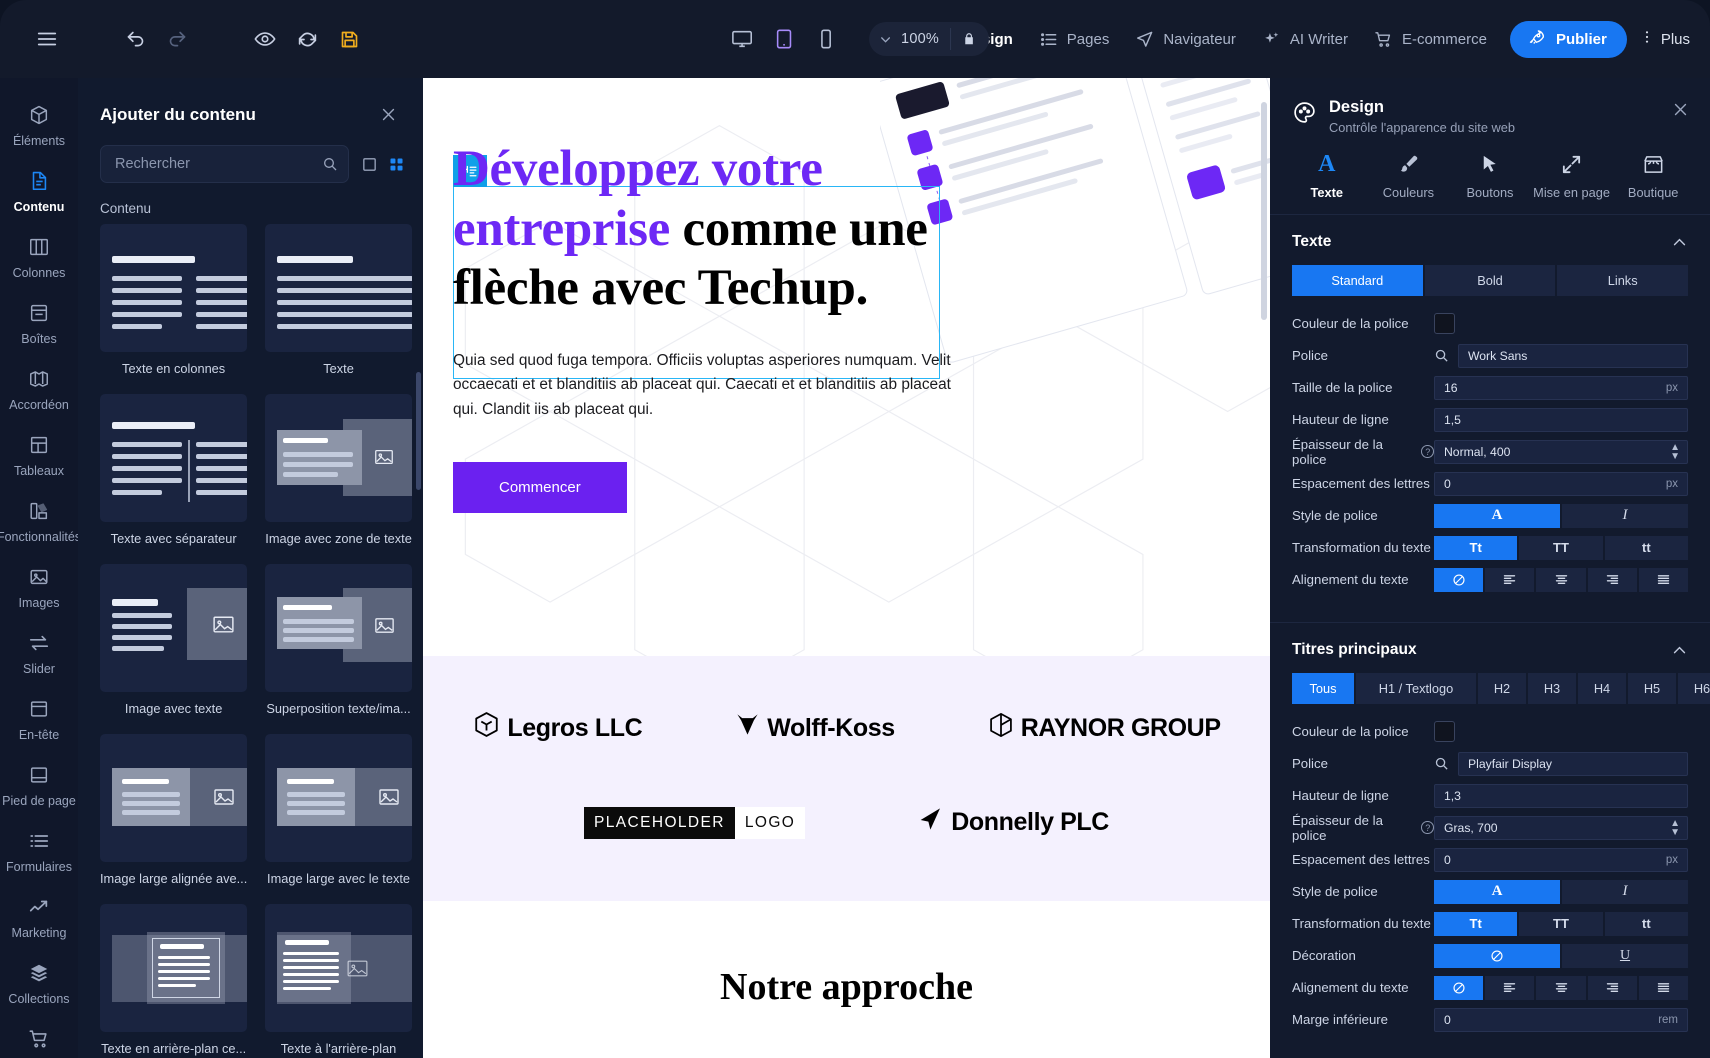 The height and width of the screenshot is (1058, 1710). Describe the element at coordinates (1561, 419) in the screenshot. I see `line-height-input: 1,5` at that location.